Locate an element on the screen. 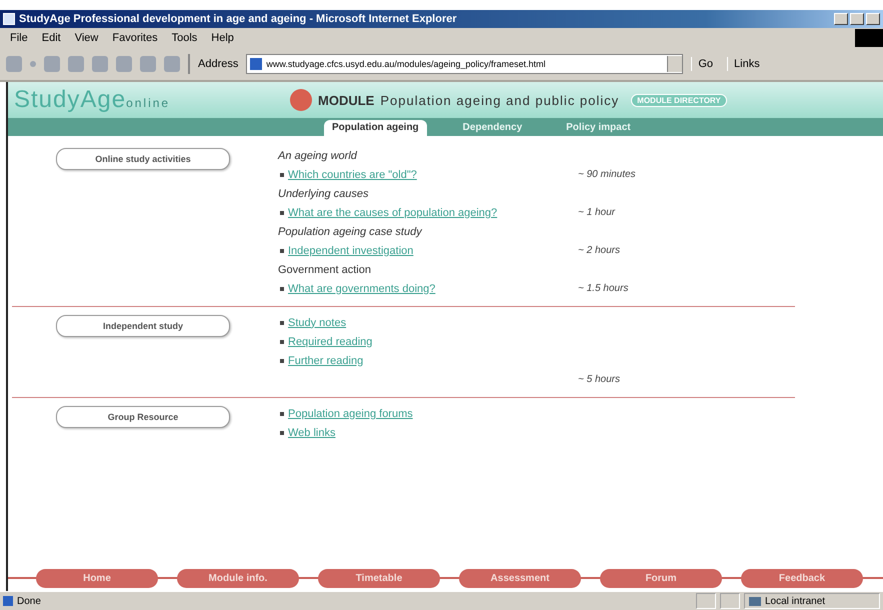 The width and height of the screenshot is (883, 610). activity-link: What are the causes of population ageing? is located at coordinates (393, 212).